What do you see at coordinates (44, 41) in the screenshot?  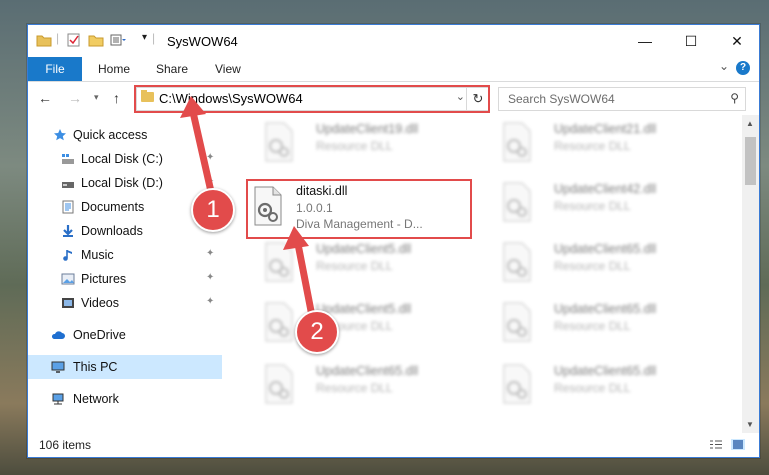 I see `folder-icon` at bounding box center [44, 41].